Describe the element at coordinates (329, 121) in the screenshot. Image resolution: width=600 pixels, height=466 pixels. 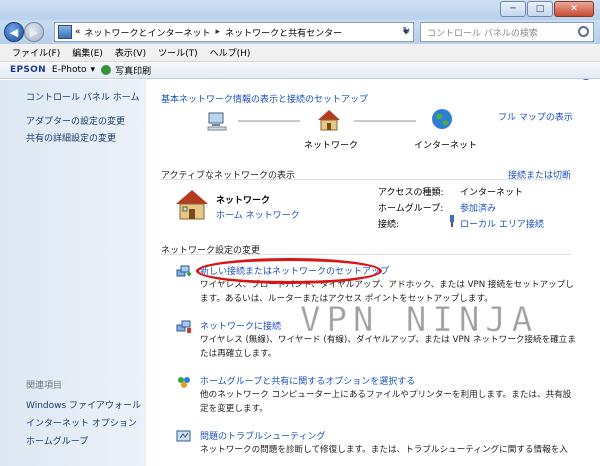
I see `home-network-icon` at that location.